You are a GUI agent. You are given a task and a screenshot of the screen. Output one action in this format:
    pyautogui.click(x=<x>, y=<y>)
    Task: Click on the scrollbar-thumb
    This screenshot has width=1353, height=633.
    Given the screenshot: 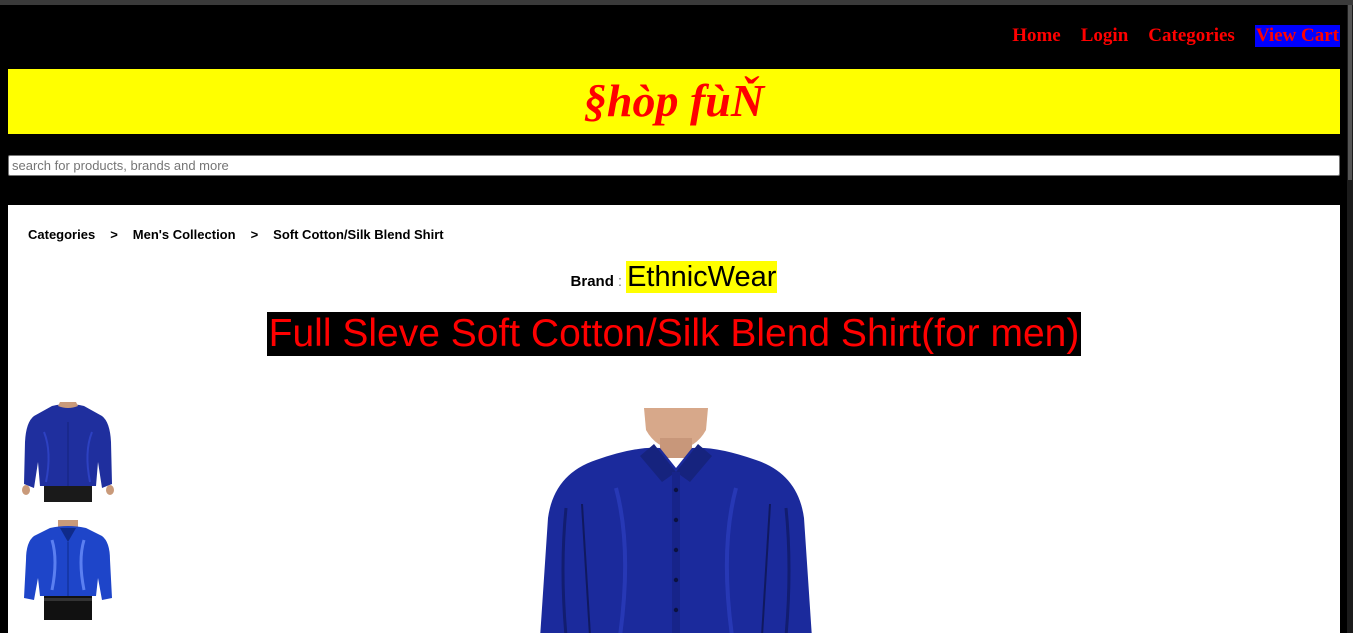 What is the action you would take?
    pyautogui.click(x=1350, y=92)
    